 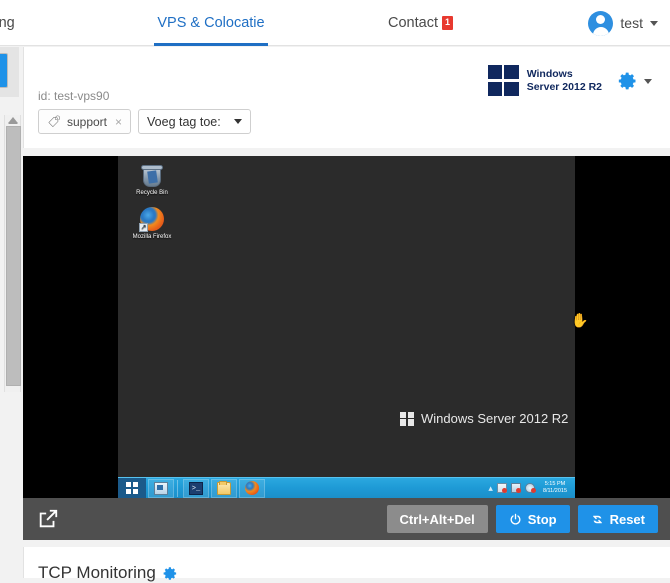 What do you see at coordinates (152, 237) in the screenshot?
I see `desktop-icon-firefox-label: Mozilla Firefox` at bounding box center [152, 237].